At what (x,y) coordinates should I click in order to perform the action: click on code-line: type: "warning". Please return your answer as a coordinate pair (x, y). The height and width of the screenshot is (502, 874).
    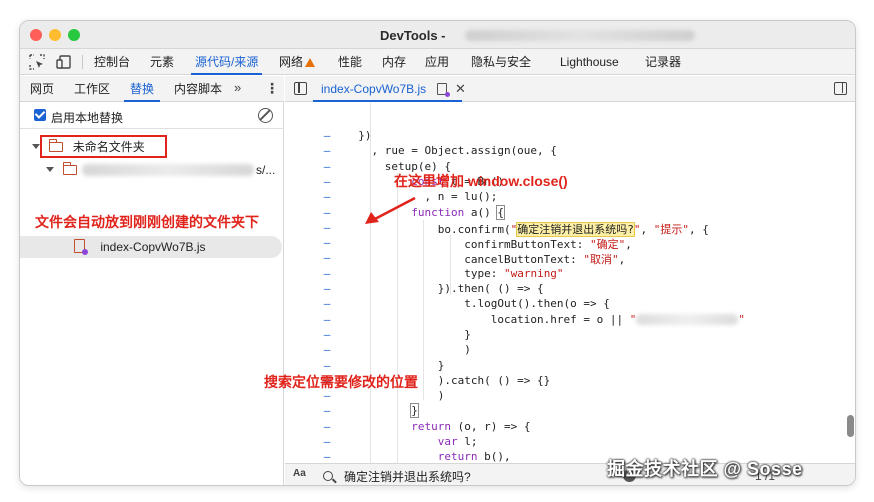
    Looking at the image, I should click on (454, 273).